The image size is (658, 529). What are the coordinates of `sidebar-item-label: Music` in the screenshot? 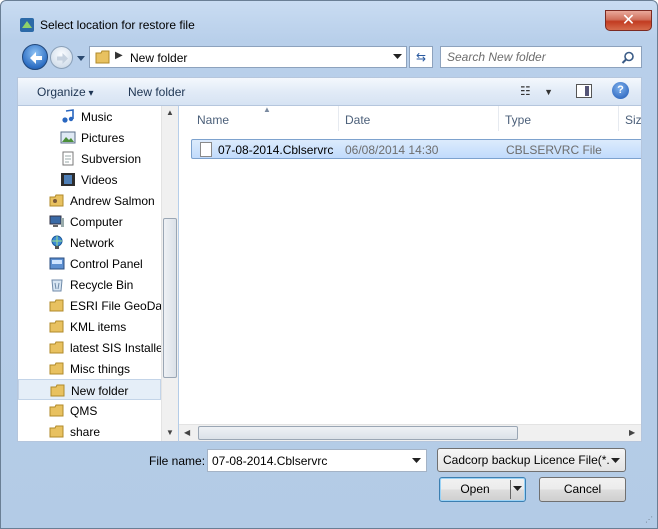 It's located at (97, 117).